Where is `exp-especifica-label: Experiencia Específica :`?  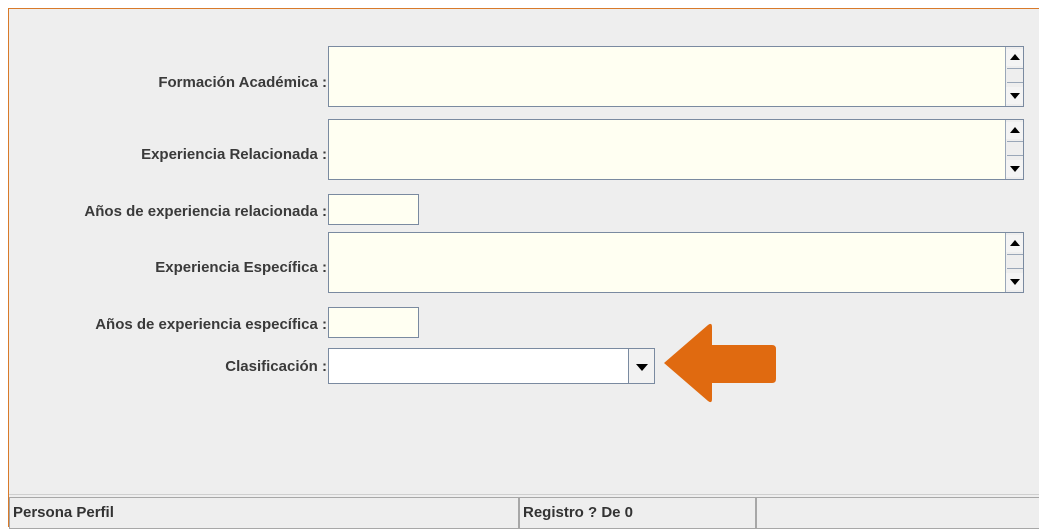
exp-especifica-label: Experiencia Específica : is located at coordinates (241, 267).